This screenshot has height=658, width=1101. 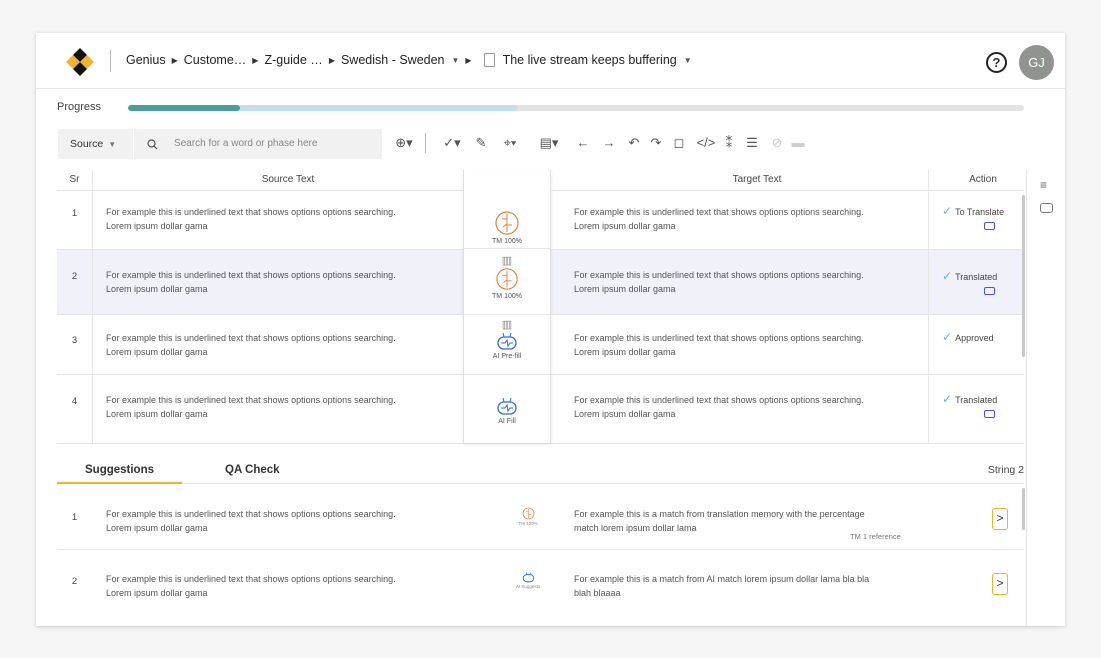 I want to click on format-icon: ☰, so click(x=752, y=143).